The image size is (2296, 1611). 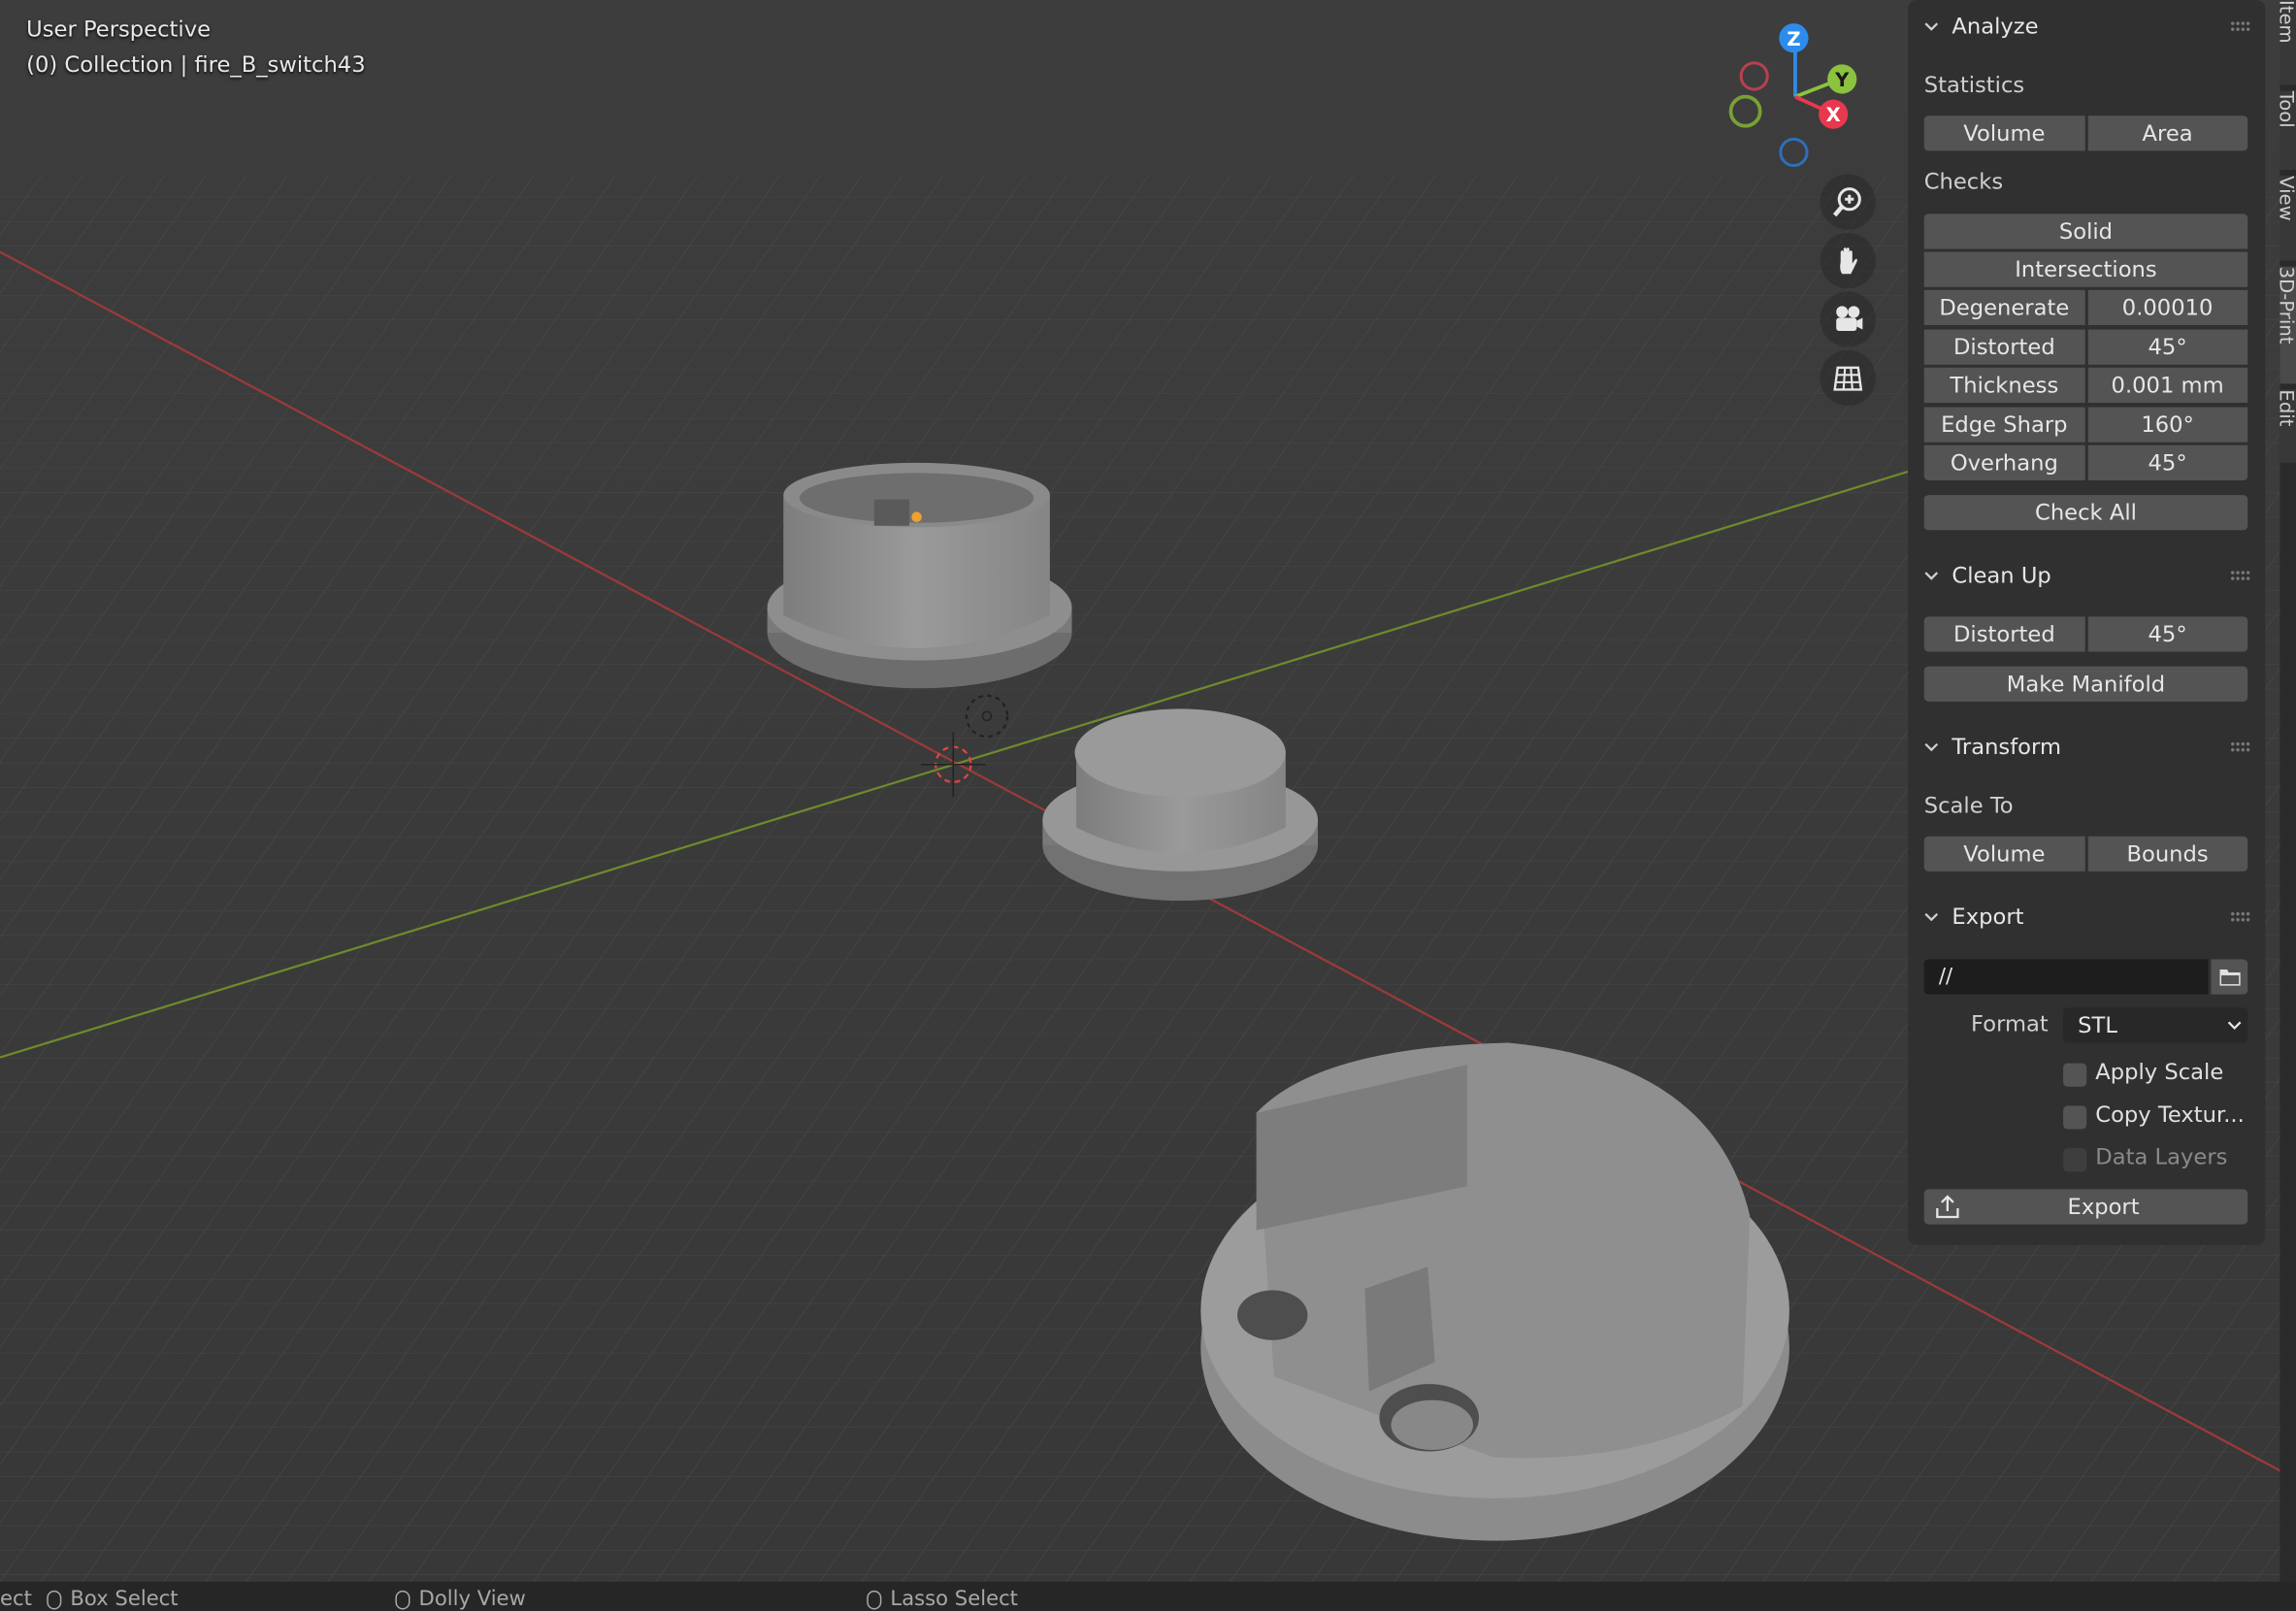 I want to click on tab-3d-print-label: 3D-Print, so click(x=2288, y=305).